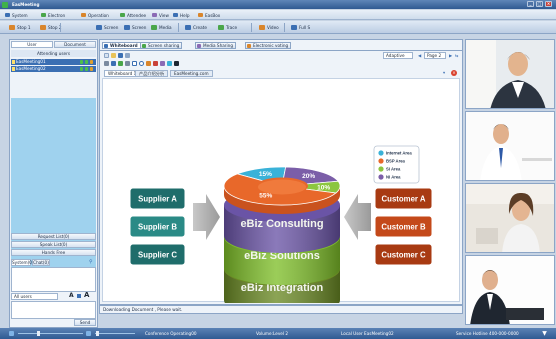 The height and width of the screenshot is (339, 556). What do you see at coordinates (176, 63) in the screenshot?
I see `color-picker-icon` at bounding box center [176, 63].